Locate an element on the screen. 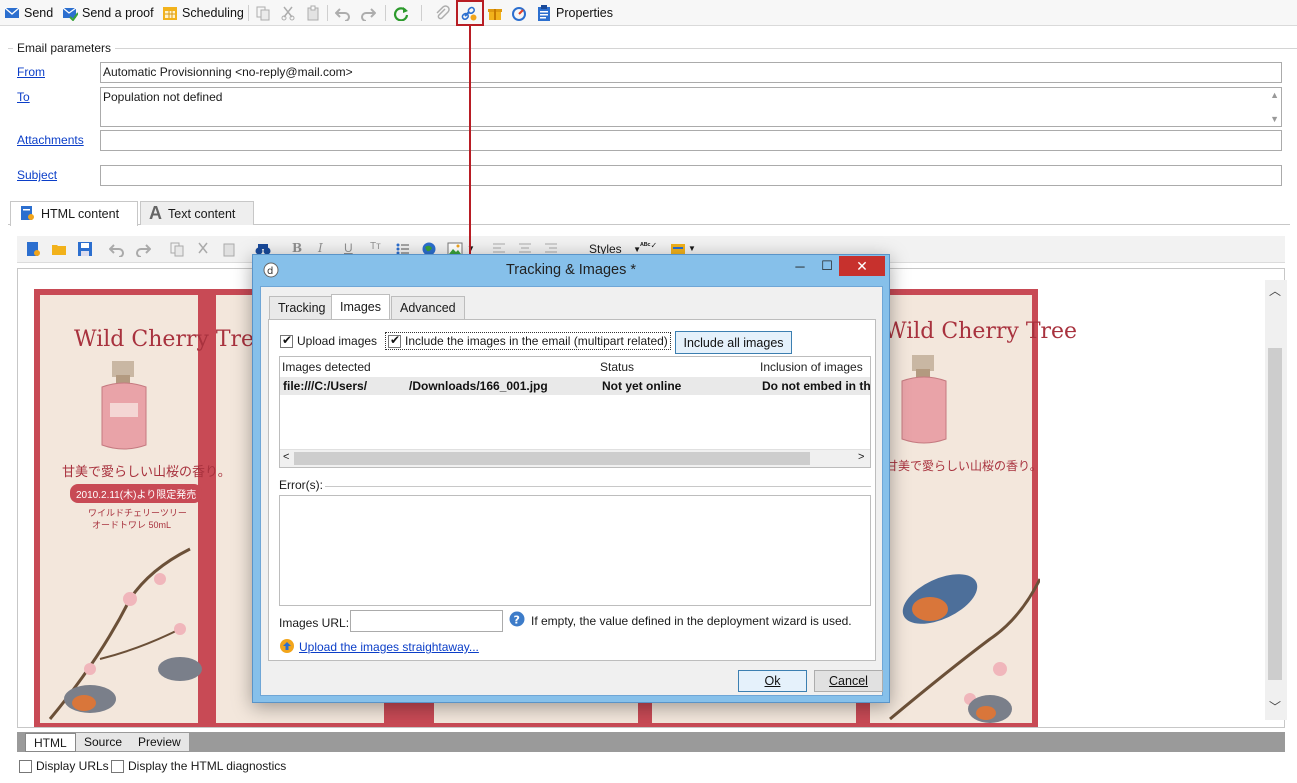 The width and height of the screenshot is (1297, 783). gift-icon is located at coordinates (495, 13).